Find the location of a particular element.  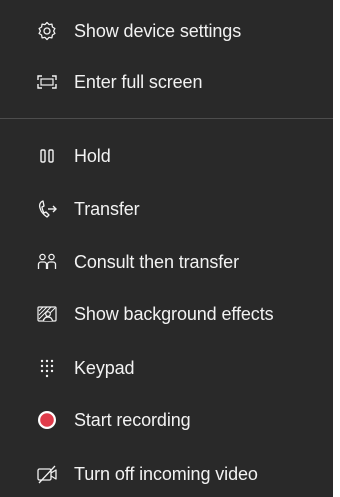

menu-item-enter-full-screen: Enter full screen is located at coordinates (166, 82).